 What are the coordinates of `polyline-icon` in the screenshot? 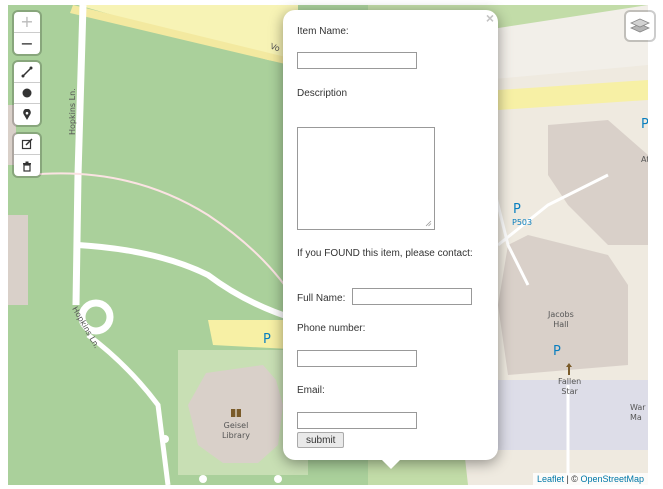 It's located at (27, 72).